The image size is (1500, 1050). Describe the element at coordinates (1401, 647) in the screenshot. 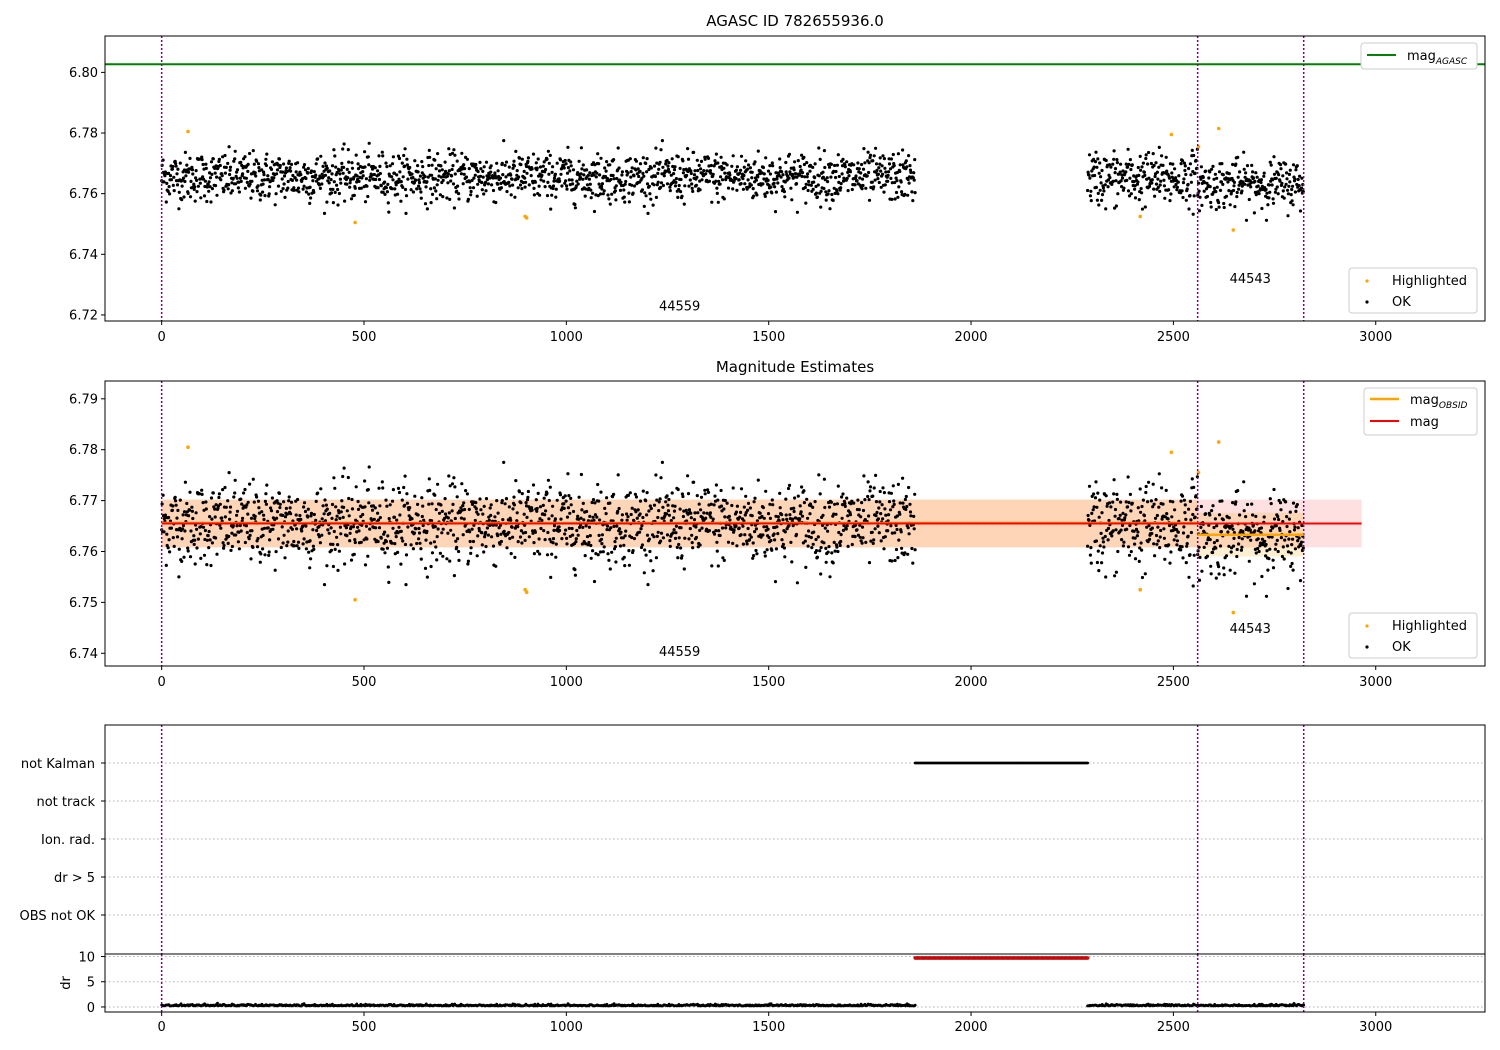

I see `ok-legend-label: OK` at that location.